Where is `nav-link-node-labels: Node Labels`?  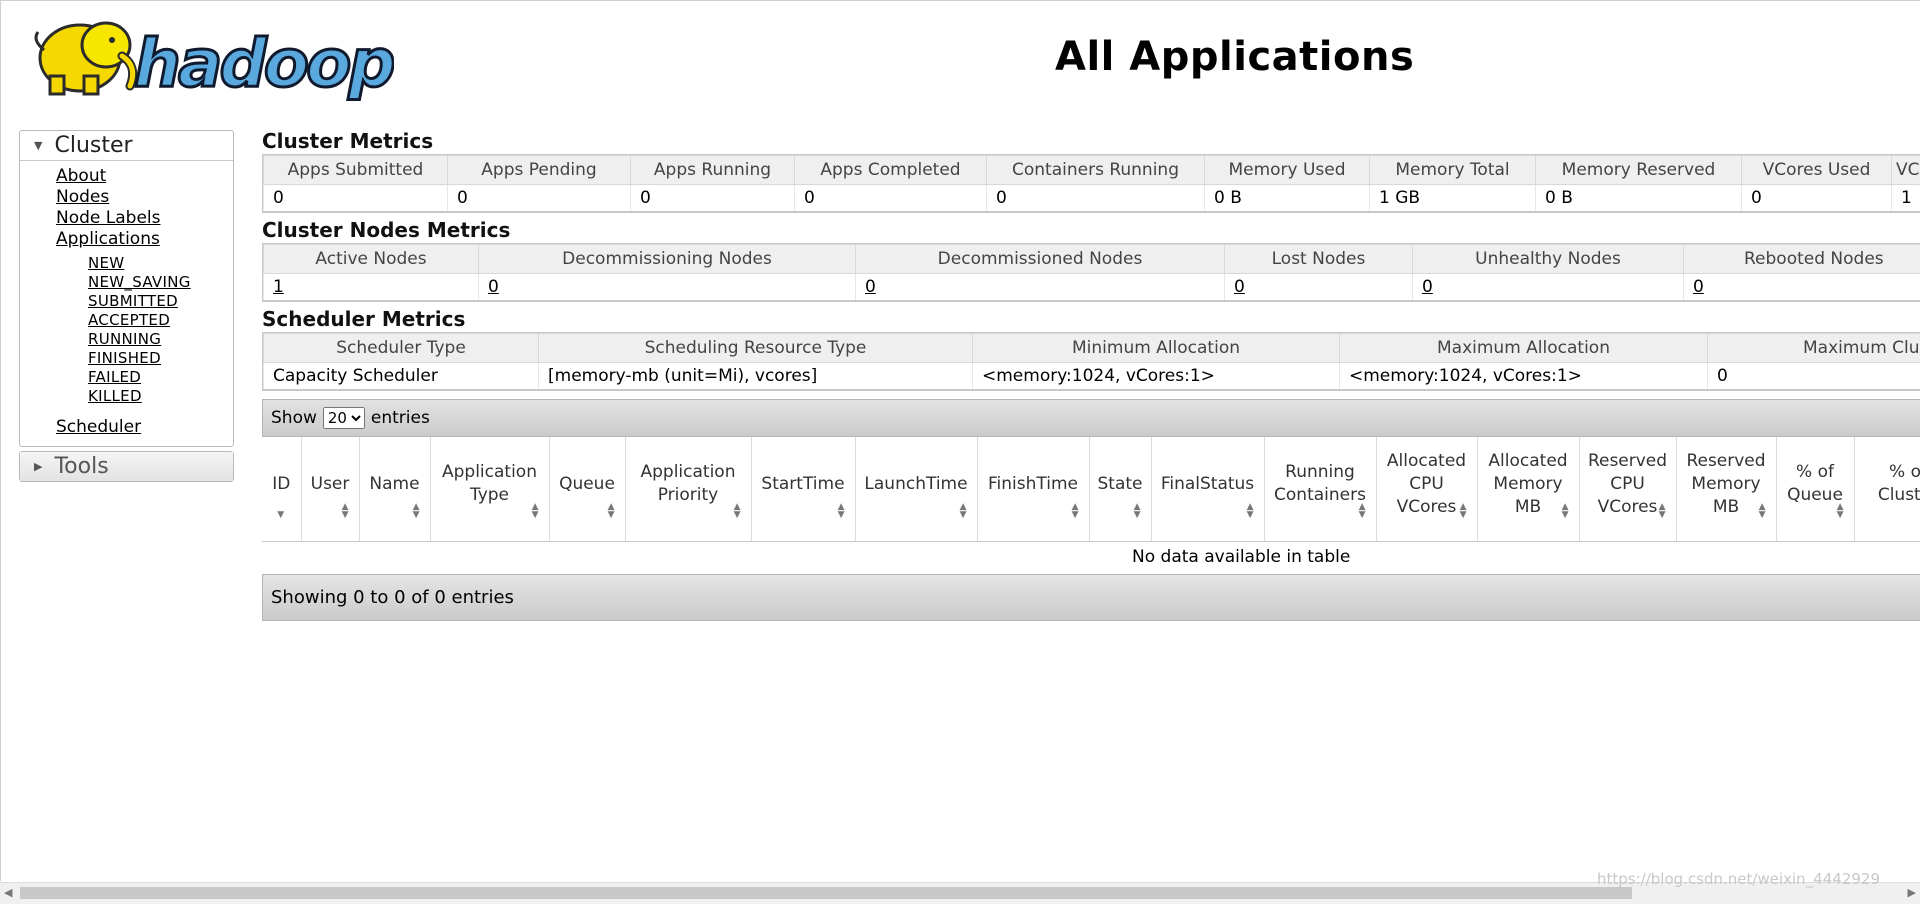
nav-link-node-labels: Node Labels is located at coordinates (144, 218).